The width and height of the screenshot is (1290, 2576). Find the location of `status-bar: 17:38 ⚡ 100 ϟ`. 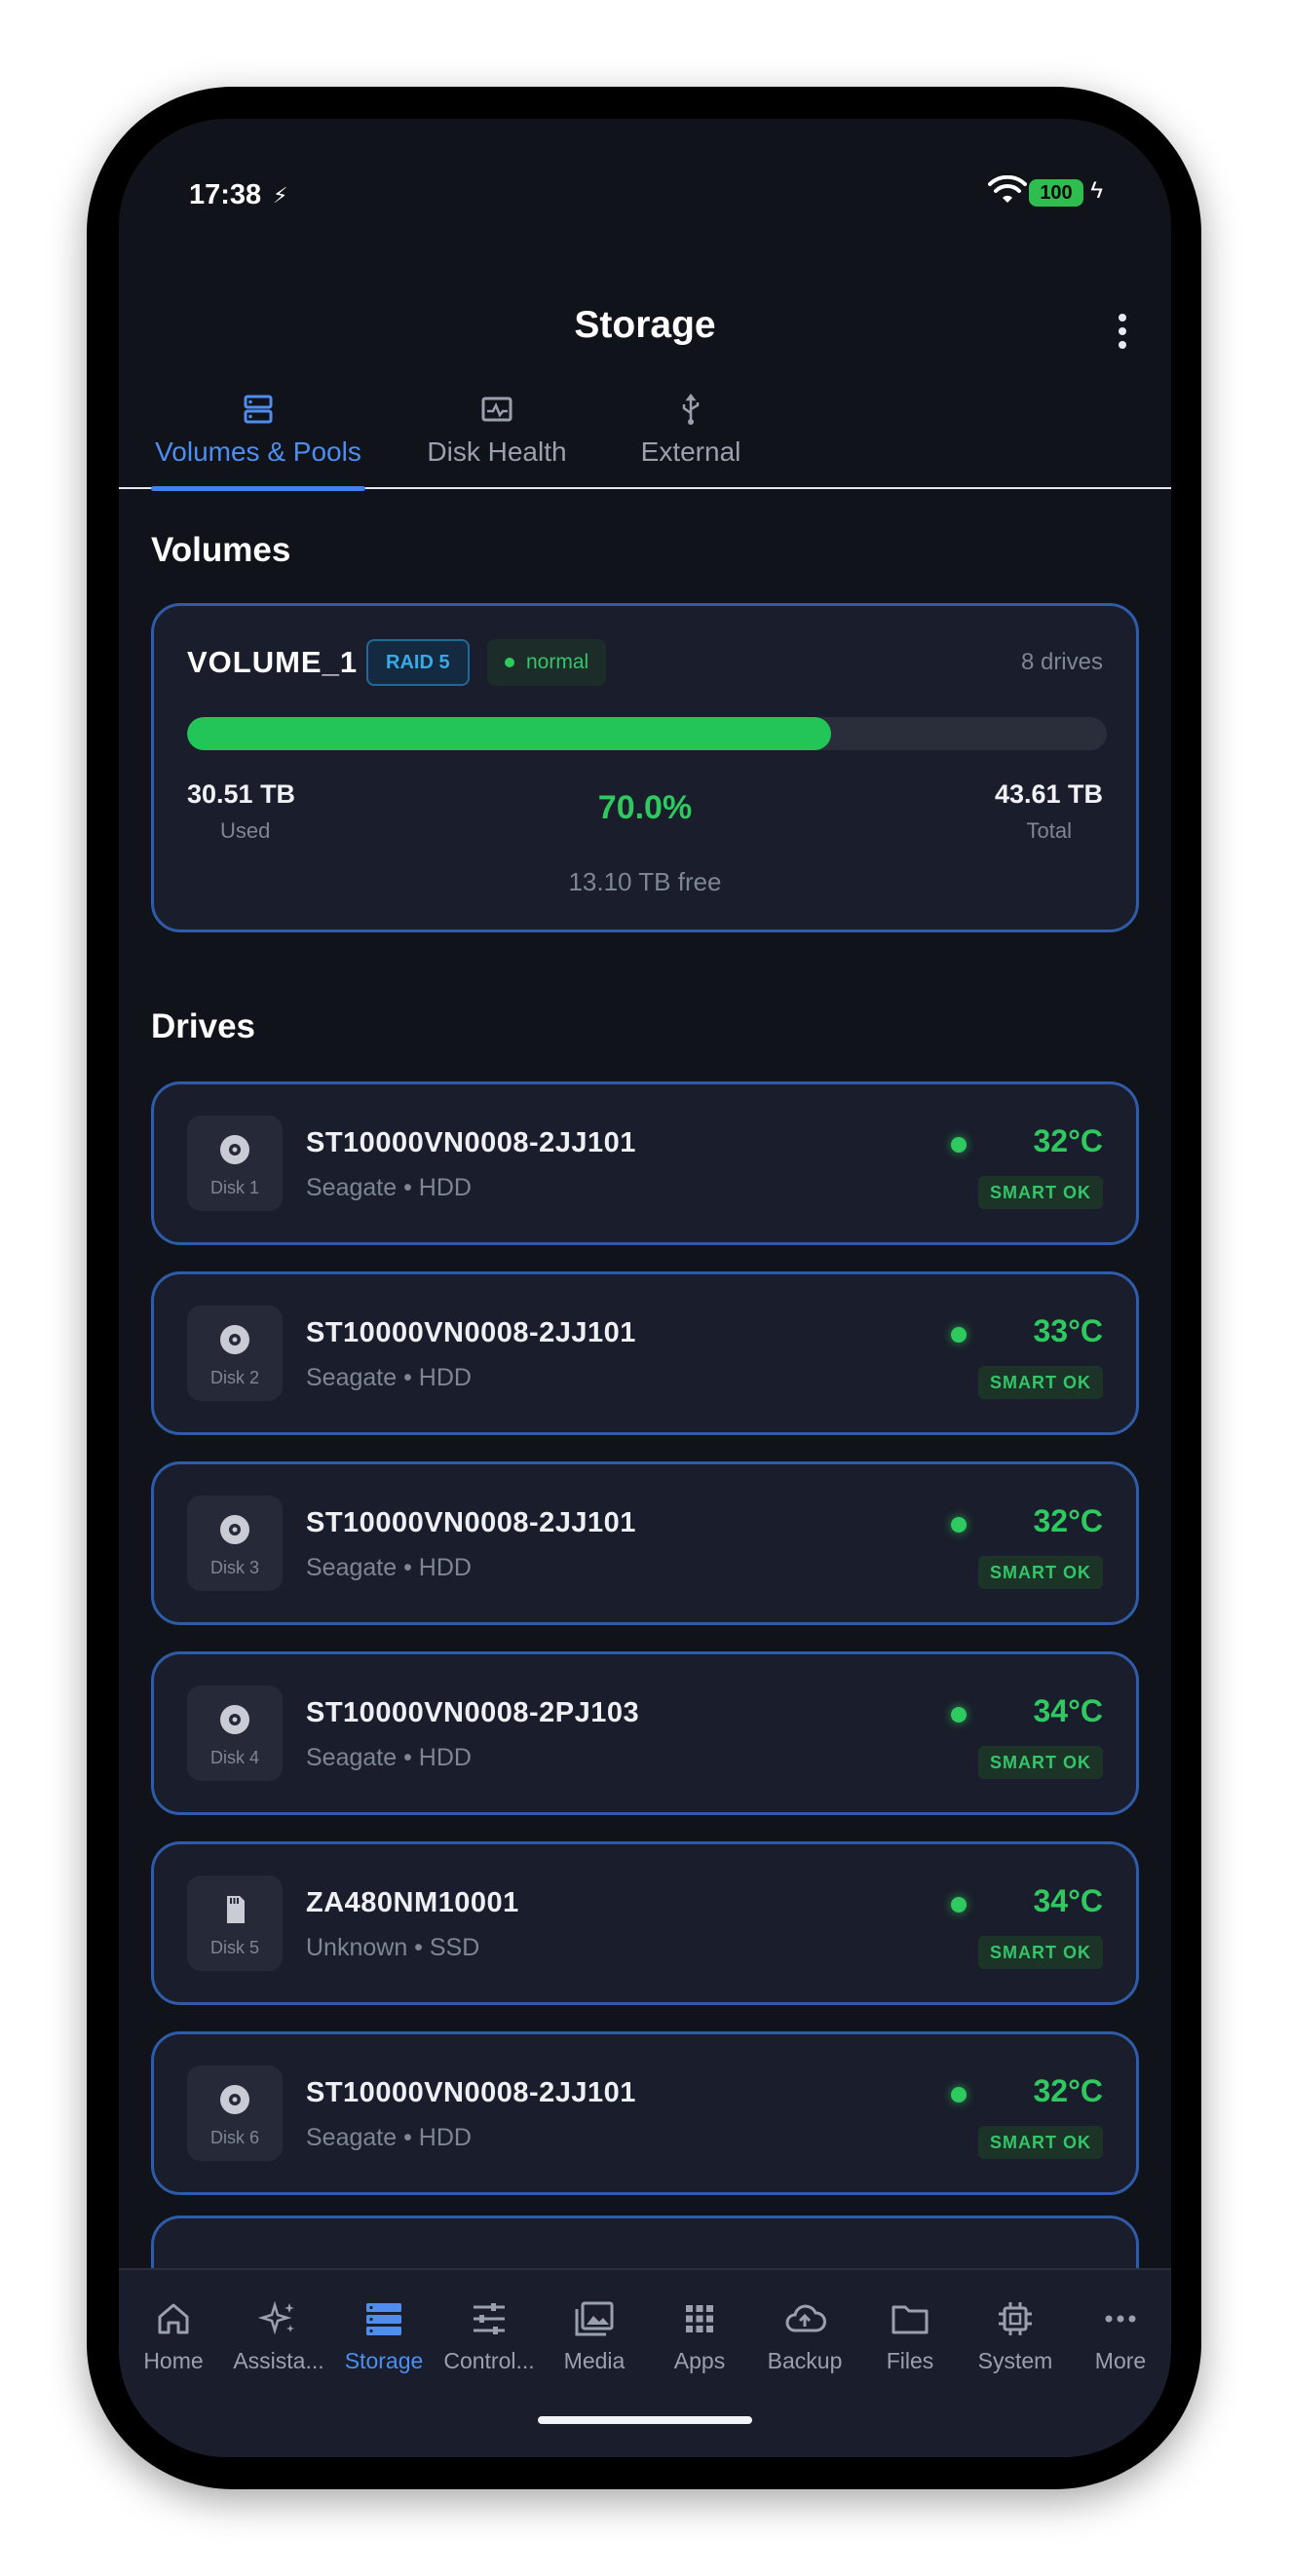

status-bar: 17:38 ⚡ 100 ϟ is located at coordinates (645, 197).